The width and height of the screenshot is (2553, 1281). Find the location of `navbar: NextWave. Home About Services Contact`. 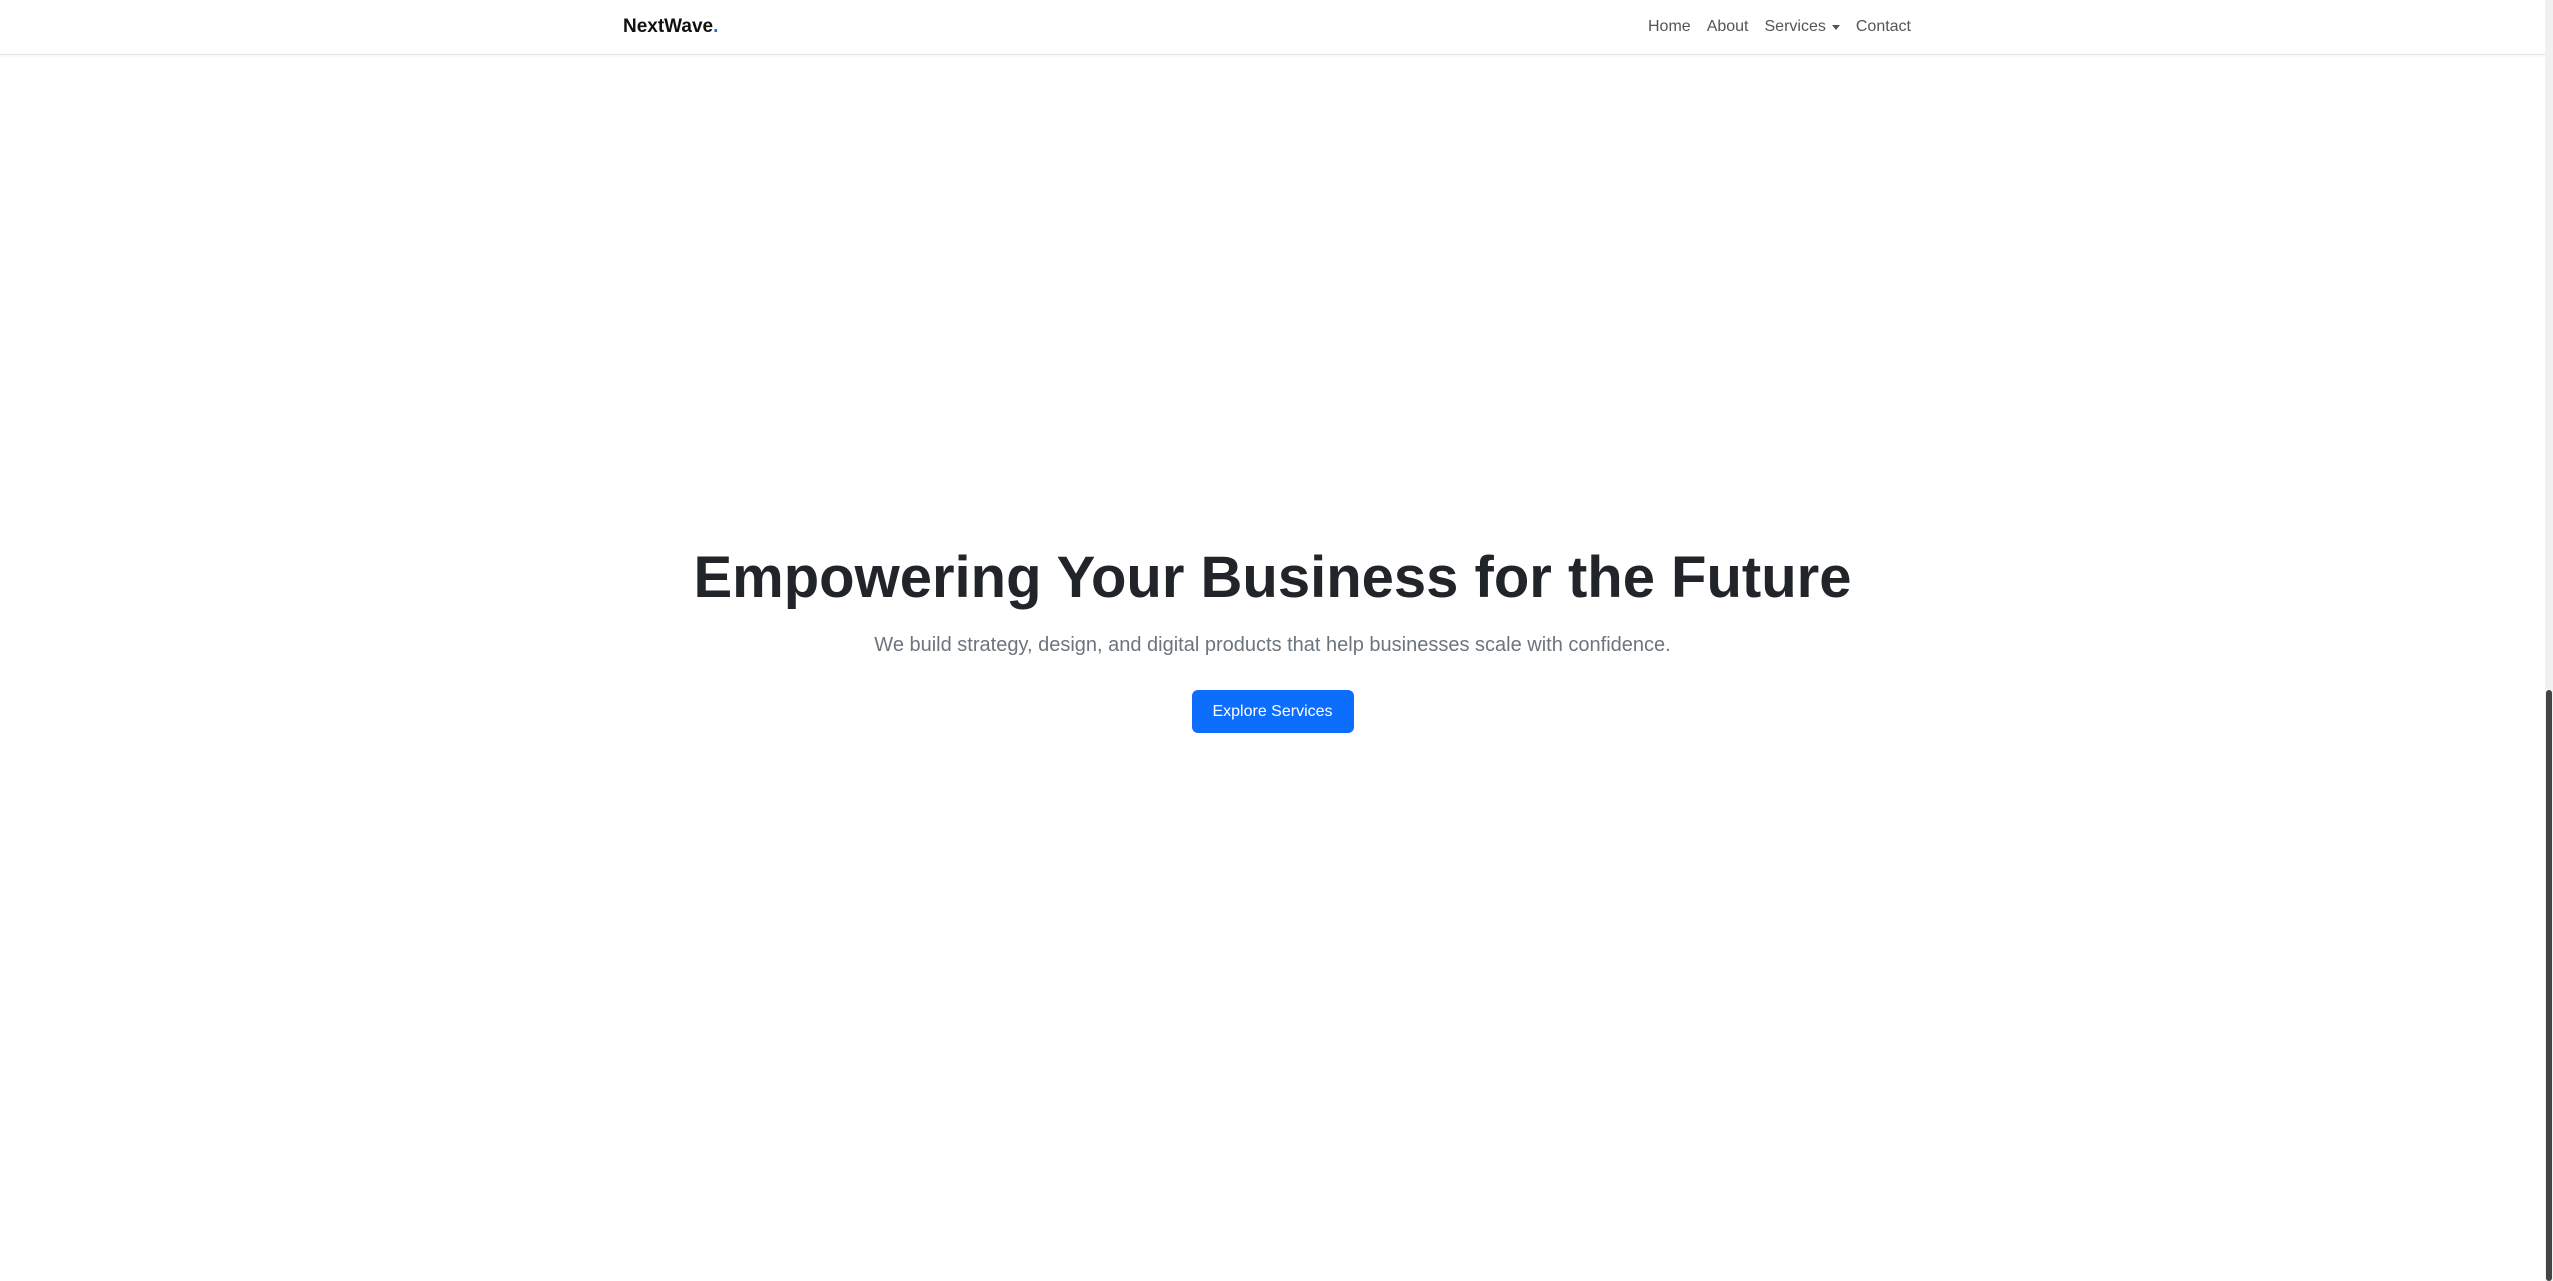

navbar: NextWave. Home About Services Contact is located at coordinates (1272, 27).